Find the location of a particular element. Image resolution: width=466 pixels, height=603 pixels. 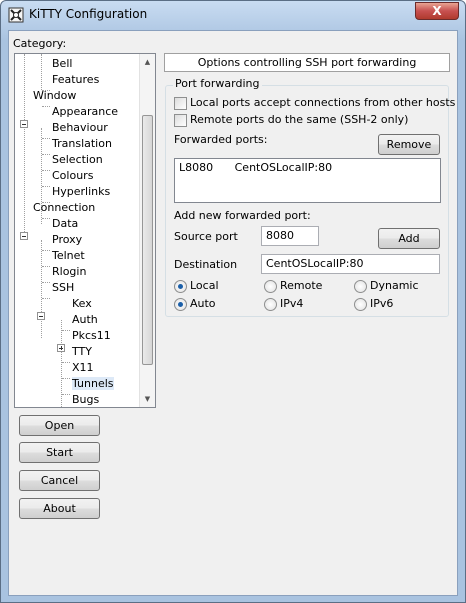

local-radio-label: Local is located at coordinates (204, 285).